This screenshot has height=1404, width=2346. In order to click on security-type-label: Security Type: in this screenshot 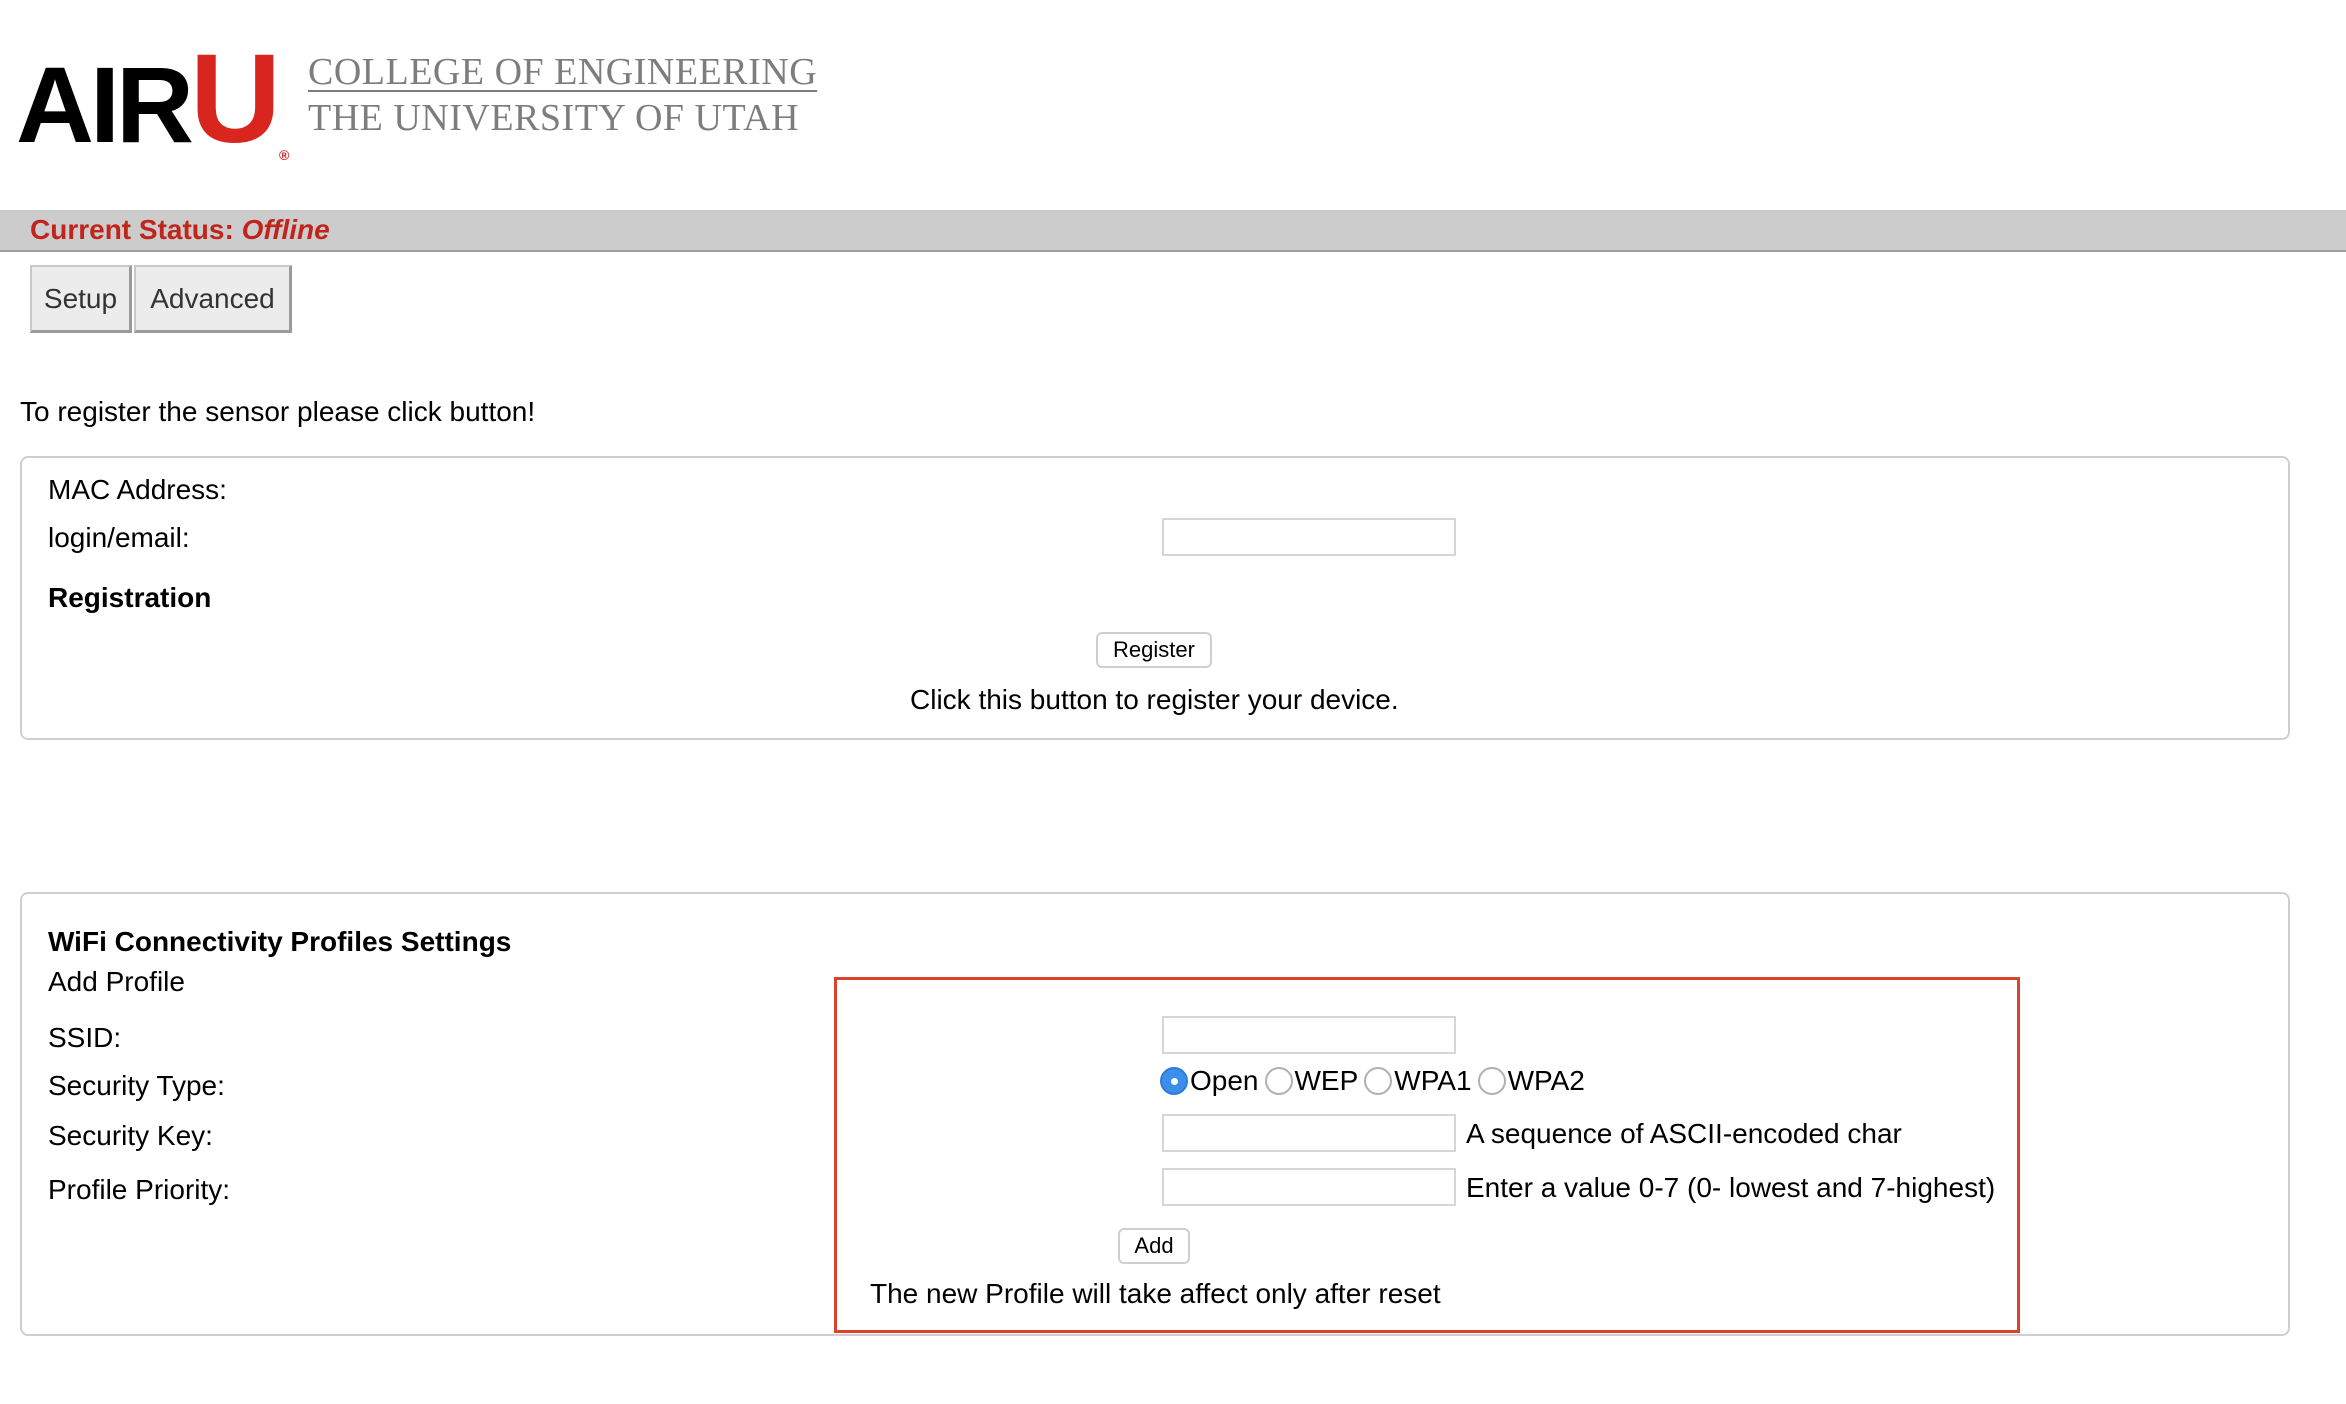, I will do `click(136, 1085)`.